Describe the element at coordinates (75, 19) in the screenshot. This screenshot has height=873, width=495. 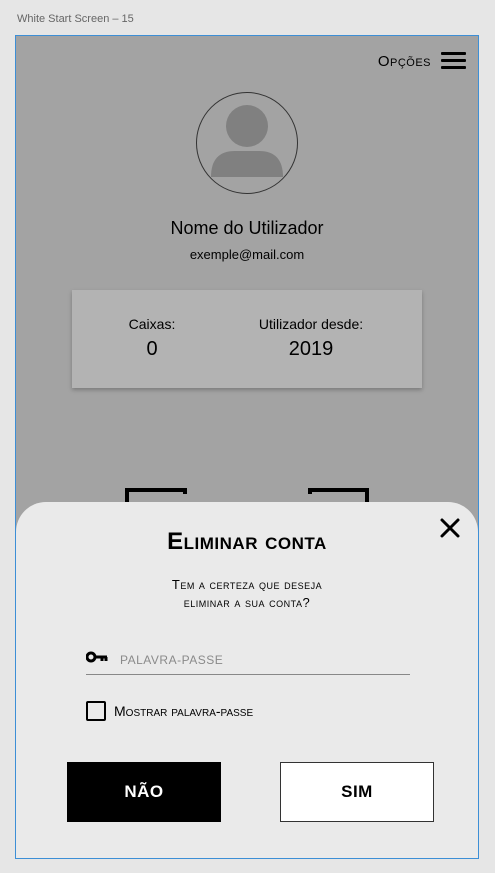
I see `artboard-label: White Start Screen – 15` at that location.